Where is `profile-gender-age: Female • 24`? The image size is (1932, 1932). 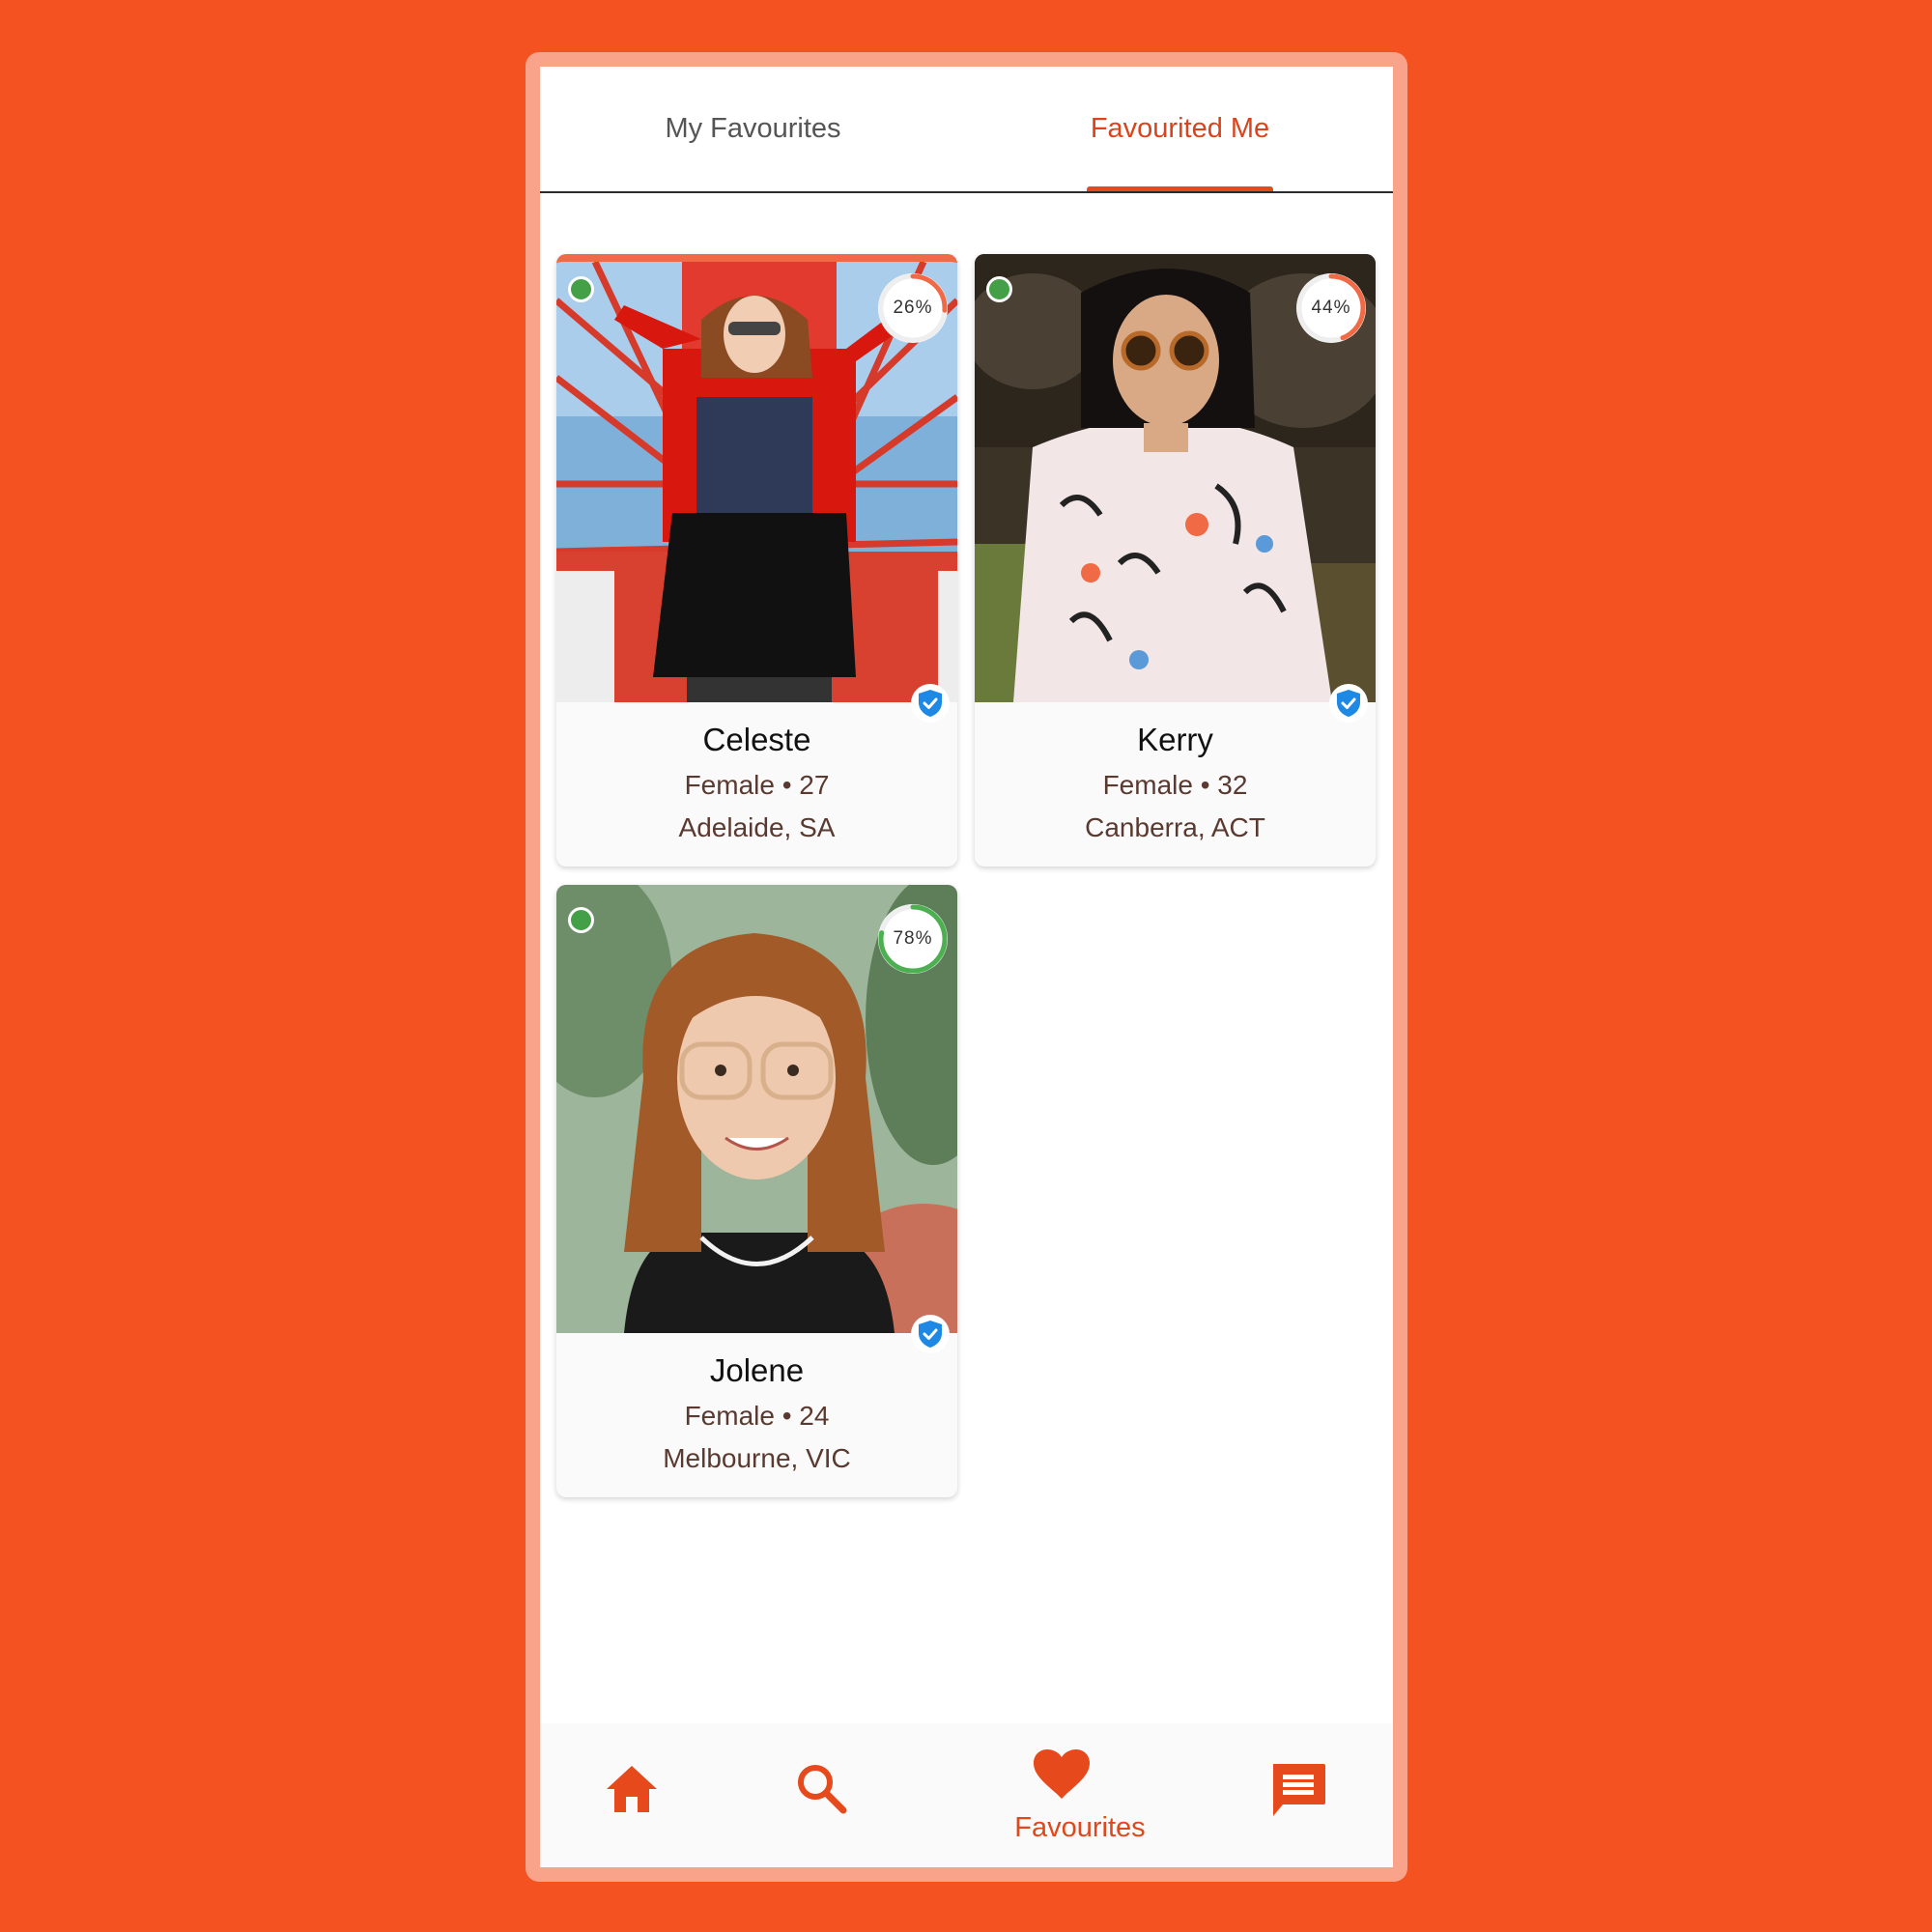
profile-gender-age: Female • 24 is located at coordinates (757, 1416).